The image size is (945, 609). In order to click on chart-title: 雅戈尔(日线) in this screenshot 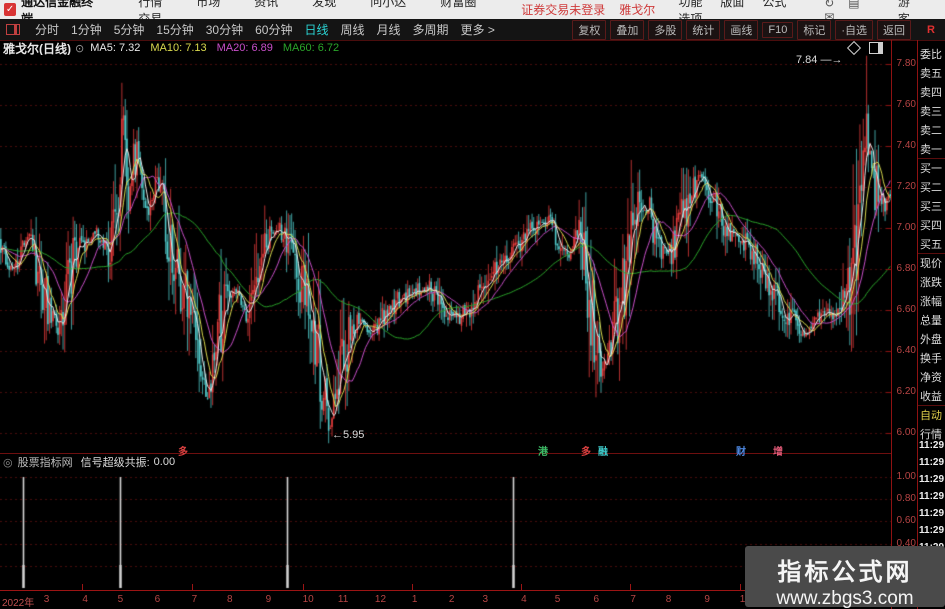, I will do `click(37, 48)`.